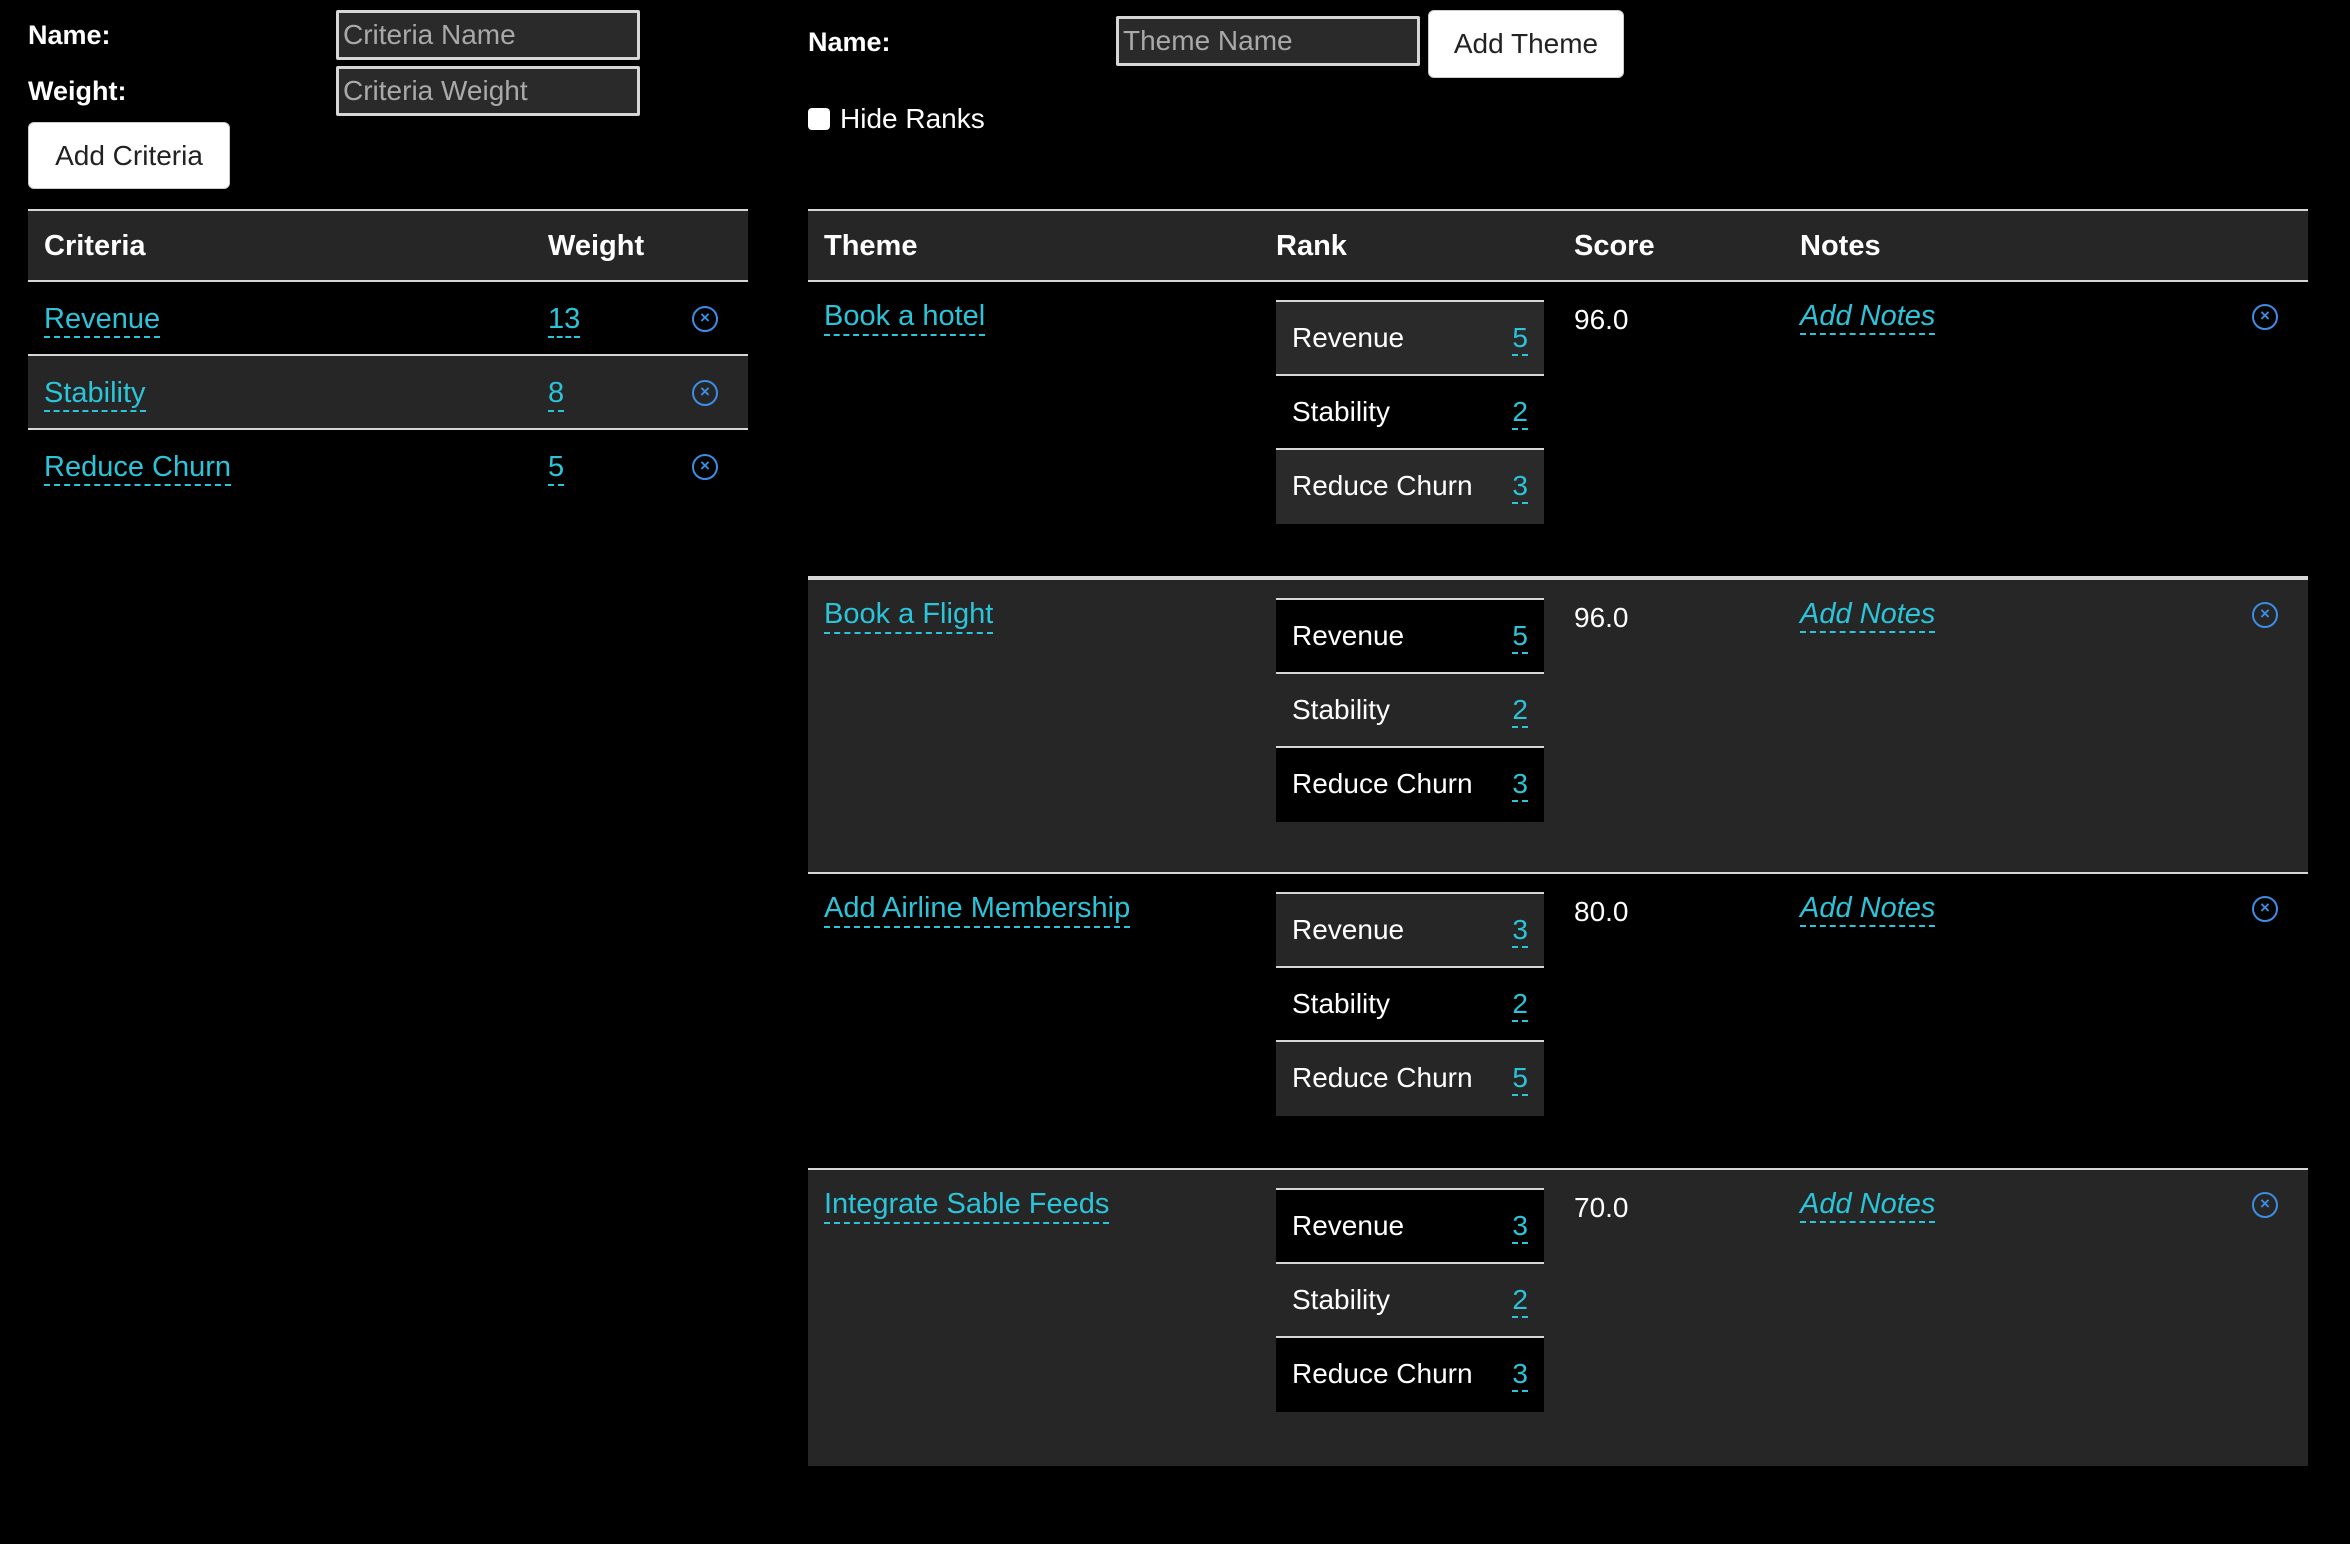 Image resolution: width=2350 pixels, height=1544 pixels. I want to click on add-criteria-button: Add Criteria, so click(129, 155).